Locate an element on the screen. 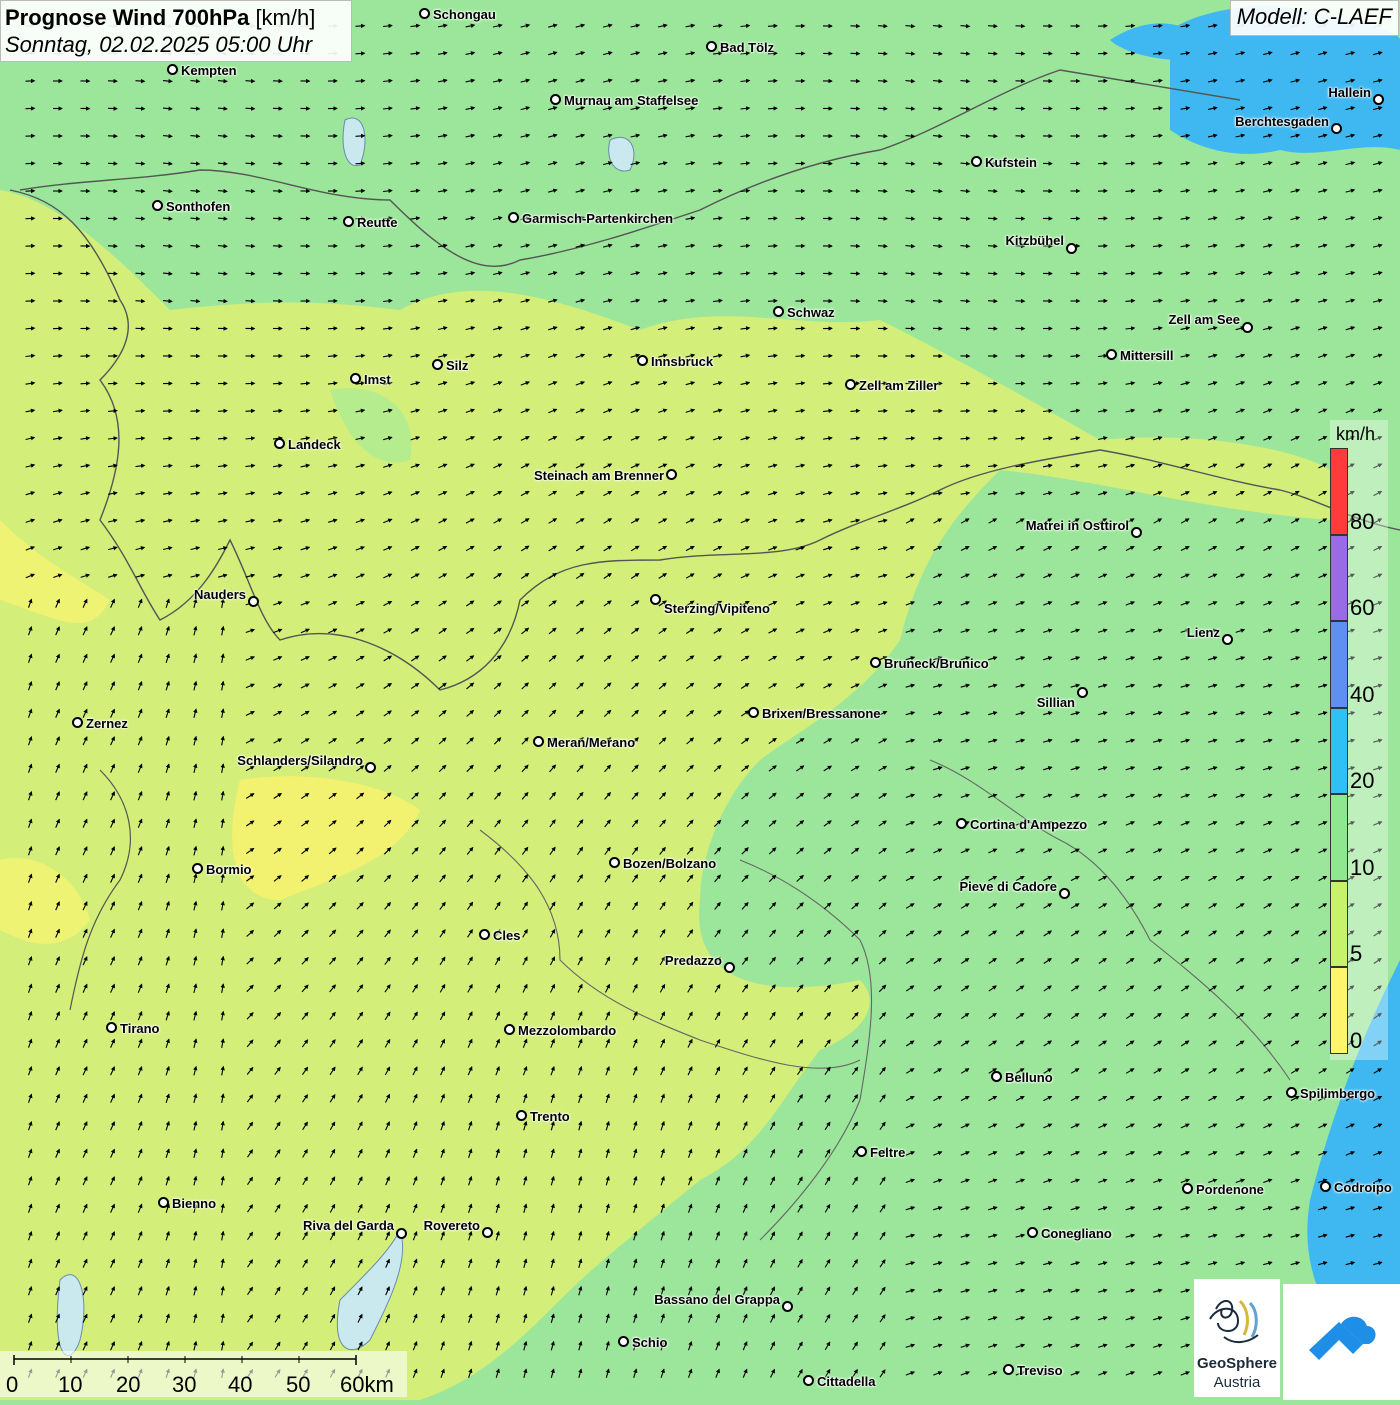  legend-tick-label: 20 is located at coordinates (1362, 781).